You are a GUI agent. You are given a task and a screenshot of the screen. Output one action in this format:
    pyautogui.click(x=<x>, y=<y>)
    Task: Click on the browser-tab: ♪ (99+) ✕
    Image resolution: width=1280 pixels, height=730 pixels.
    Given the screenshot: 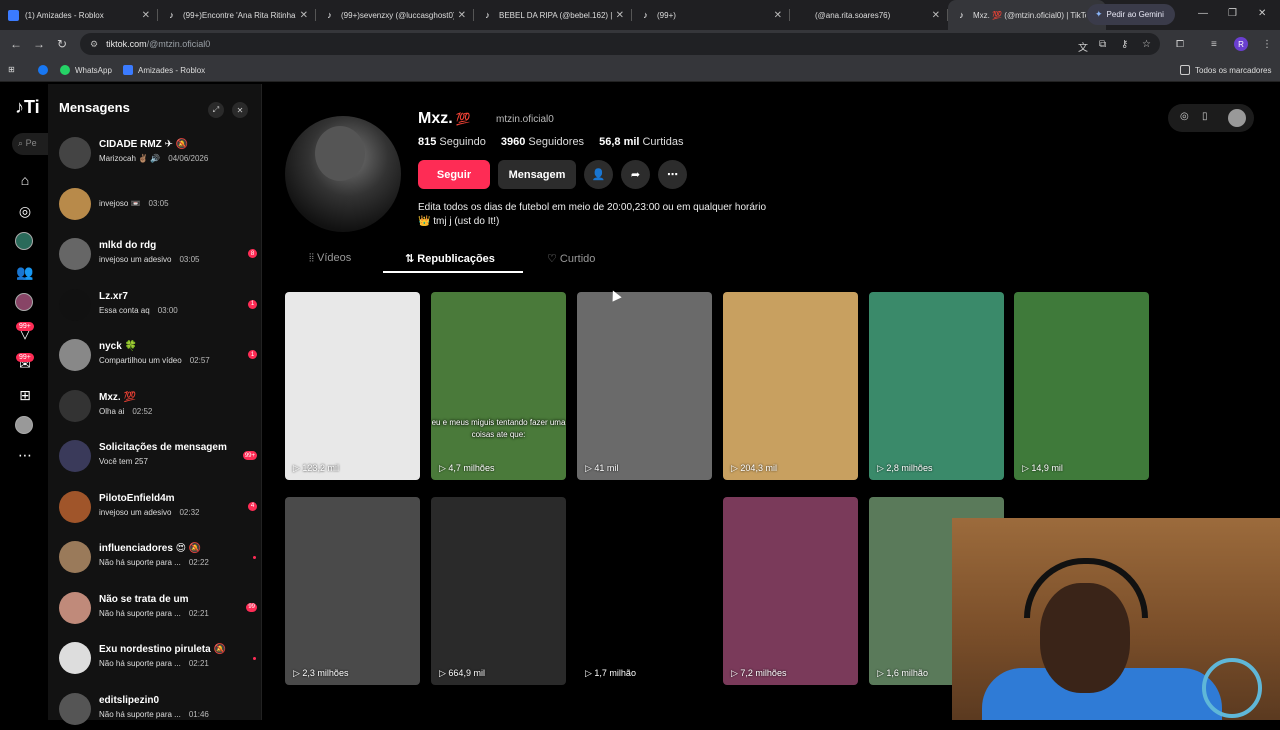 What is the action you would take?
    pyautogui.click(x=711, y=15)
    